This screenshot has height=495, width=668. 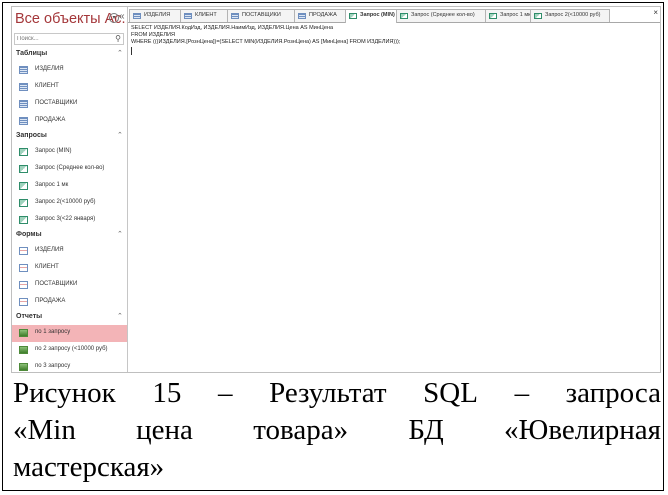 I want to click on nav-item: Запрос (MIN), so click(x=69, y=152).